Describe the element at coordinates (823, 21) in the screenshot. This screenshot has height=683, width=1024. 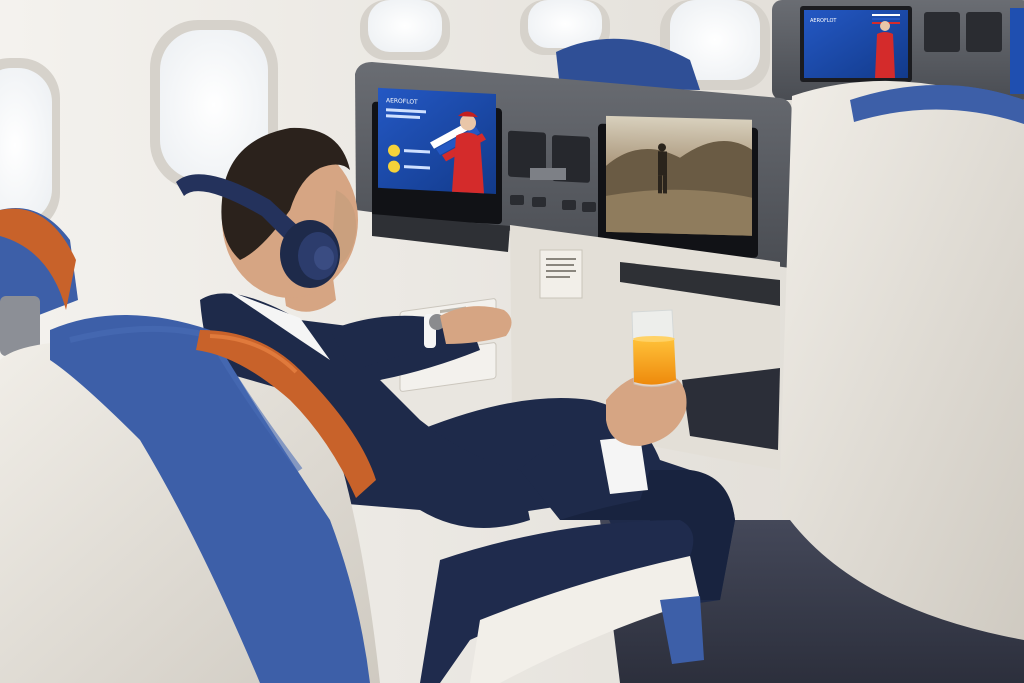
I see `svg-text: AEROFLOT` at that location.